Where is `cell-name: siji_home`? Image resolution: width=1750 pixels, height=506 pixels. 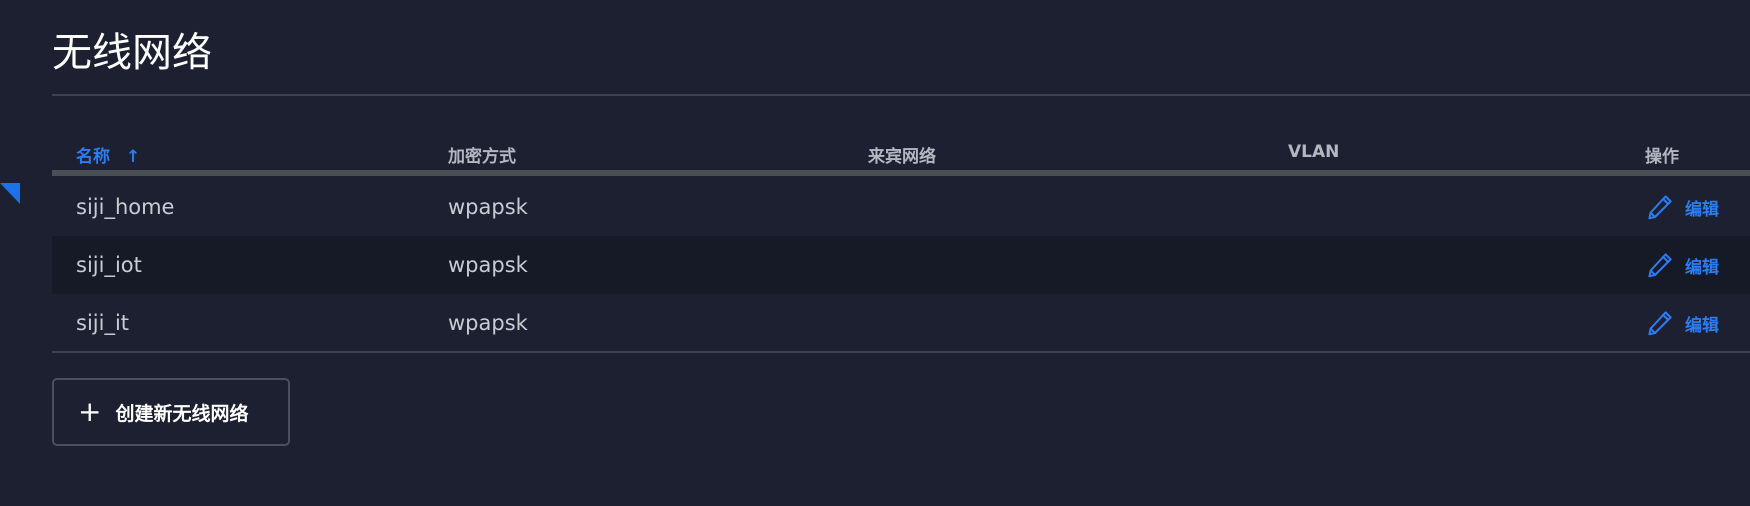 cell-name: siji_home is located at coordinates (125, 207).